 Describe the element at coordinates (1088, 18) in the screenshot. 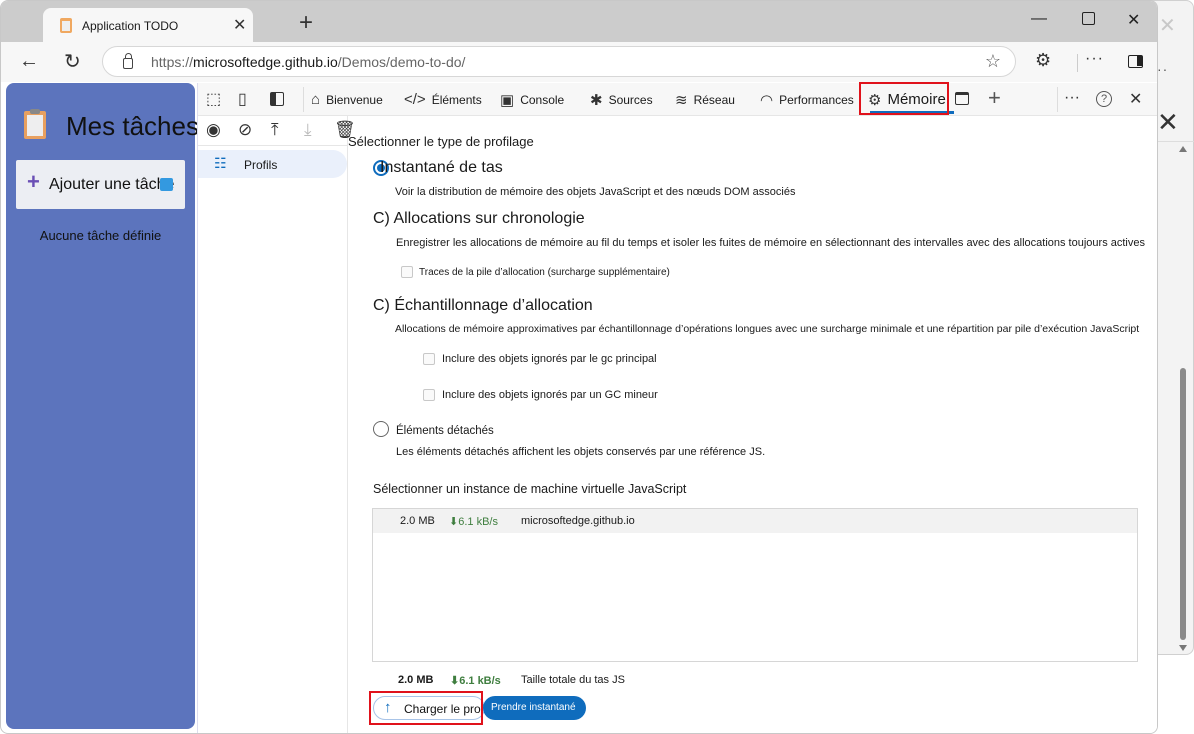

I see `maximize-button` at that location.